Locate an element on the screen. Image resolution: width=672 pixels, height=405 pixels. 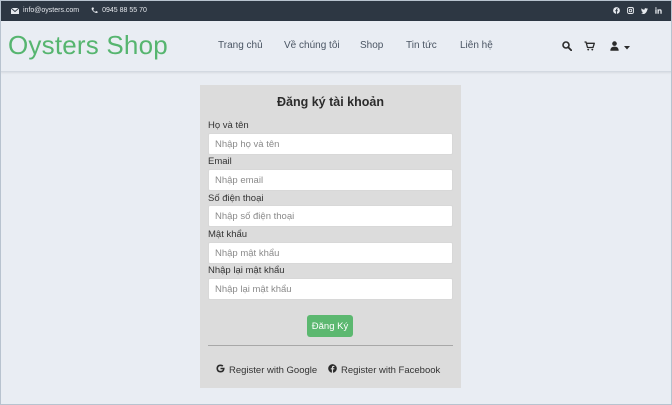
top-contact-bar: info@oysters.com 0945 88 55 70 is located at coordinates (336, 10).